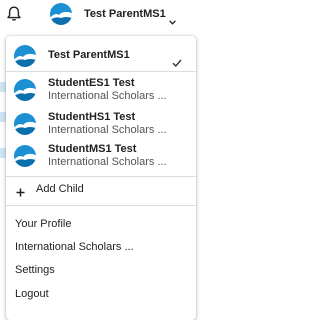  I want to click on current-account-name: Test ParentMS1, so click(125, 14).